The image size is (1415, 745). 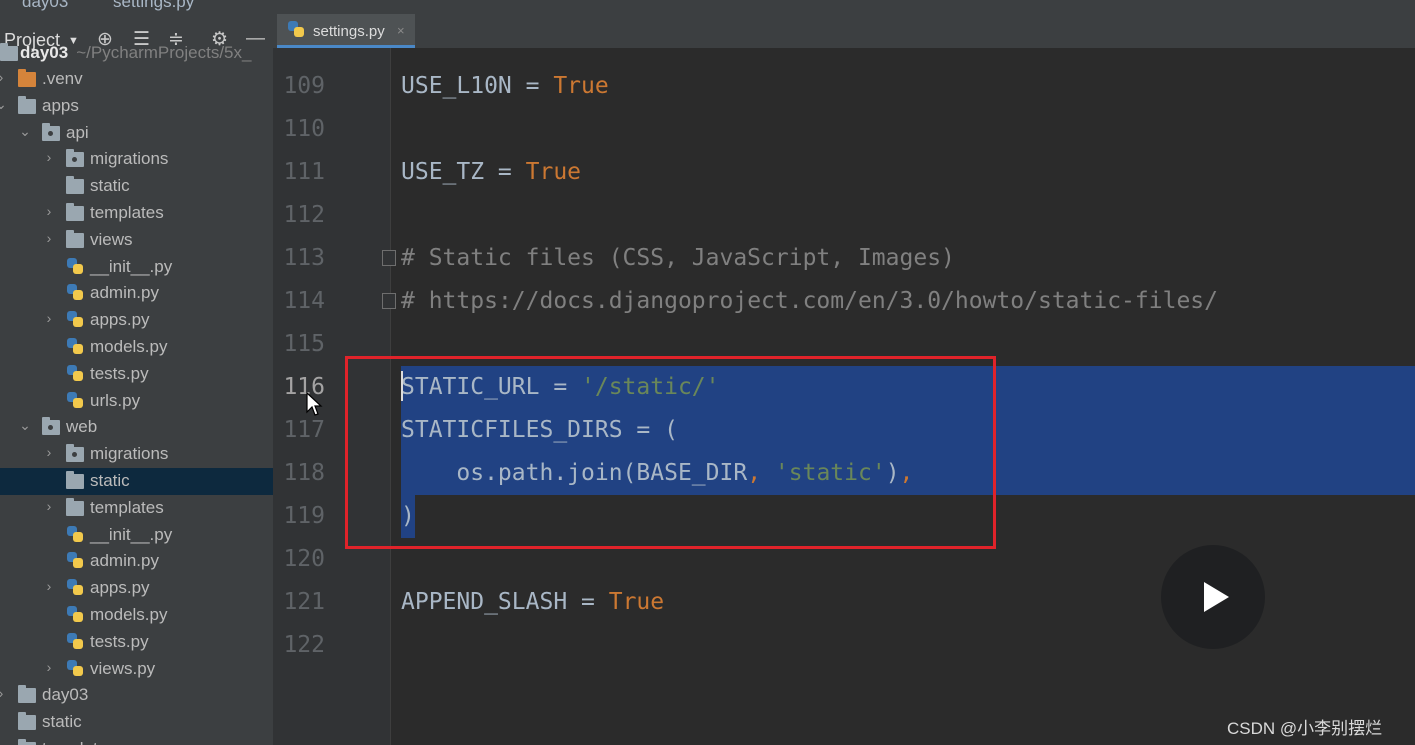 I want to click on tree-item-label: web, so click(x=82, y=427).